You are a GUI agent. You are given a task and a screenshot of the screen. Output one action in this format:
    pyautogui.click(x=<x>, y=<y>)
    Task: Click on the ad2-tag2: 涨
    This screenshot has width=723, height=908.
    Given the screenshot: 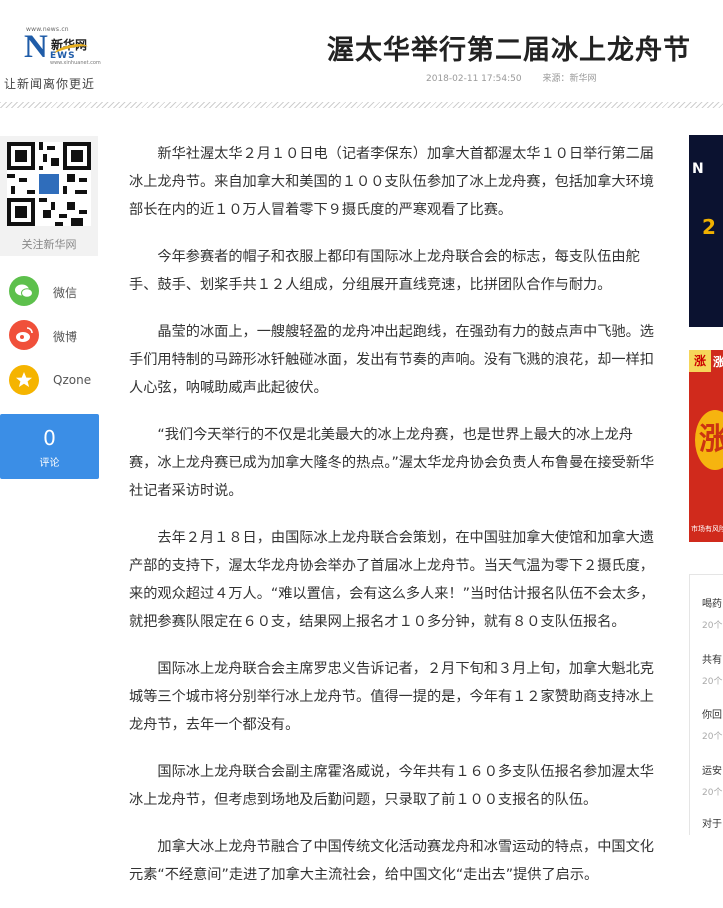 What is the action you would take?
    pyautogui.click(x=718, y=362)
    